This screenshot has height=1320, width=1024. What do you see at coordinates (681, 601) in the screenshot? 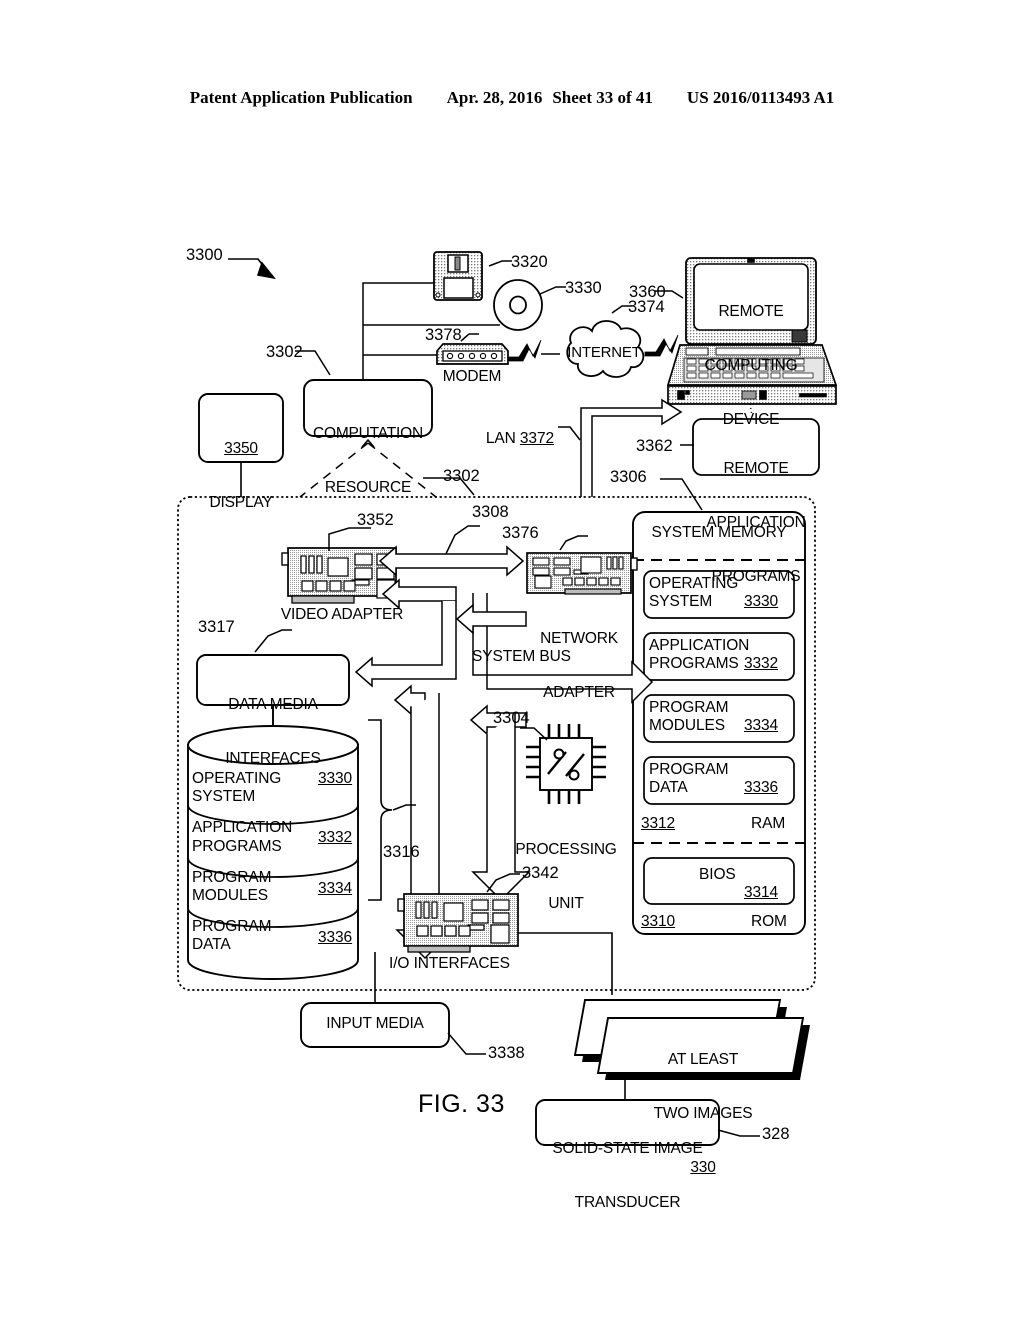
I see `memory-item-0-line2: SYSTEM` at bounding box center [681, 601].